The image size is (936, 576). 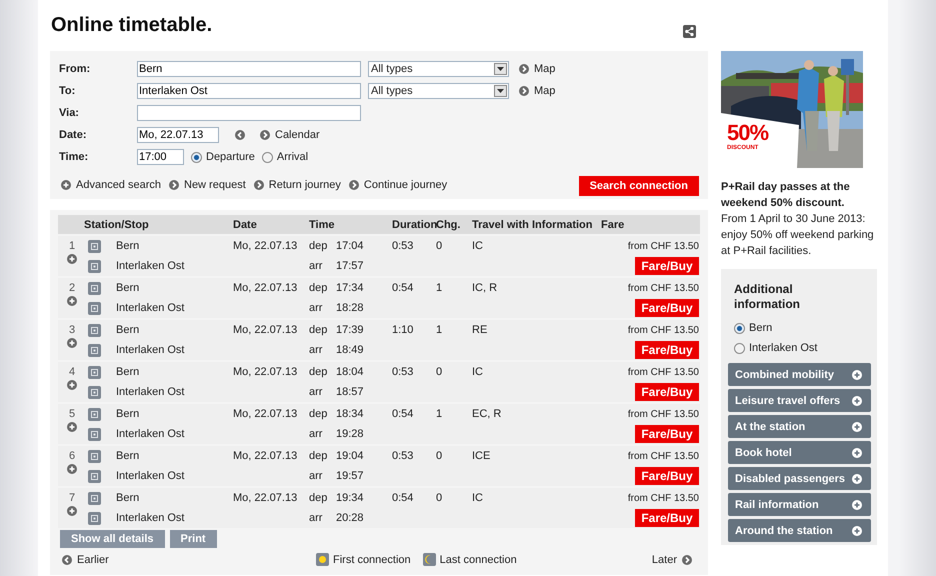 What do you see at coordinates (372, 560) in the screenshot?
I see `first-connection-link: First connection` at bounding box center [372, 560].